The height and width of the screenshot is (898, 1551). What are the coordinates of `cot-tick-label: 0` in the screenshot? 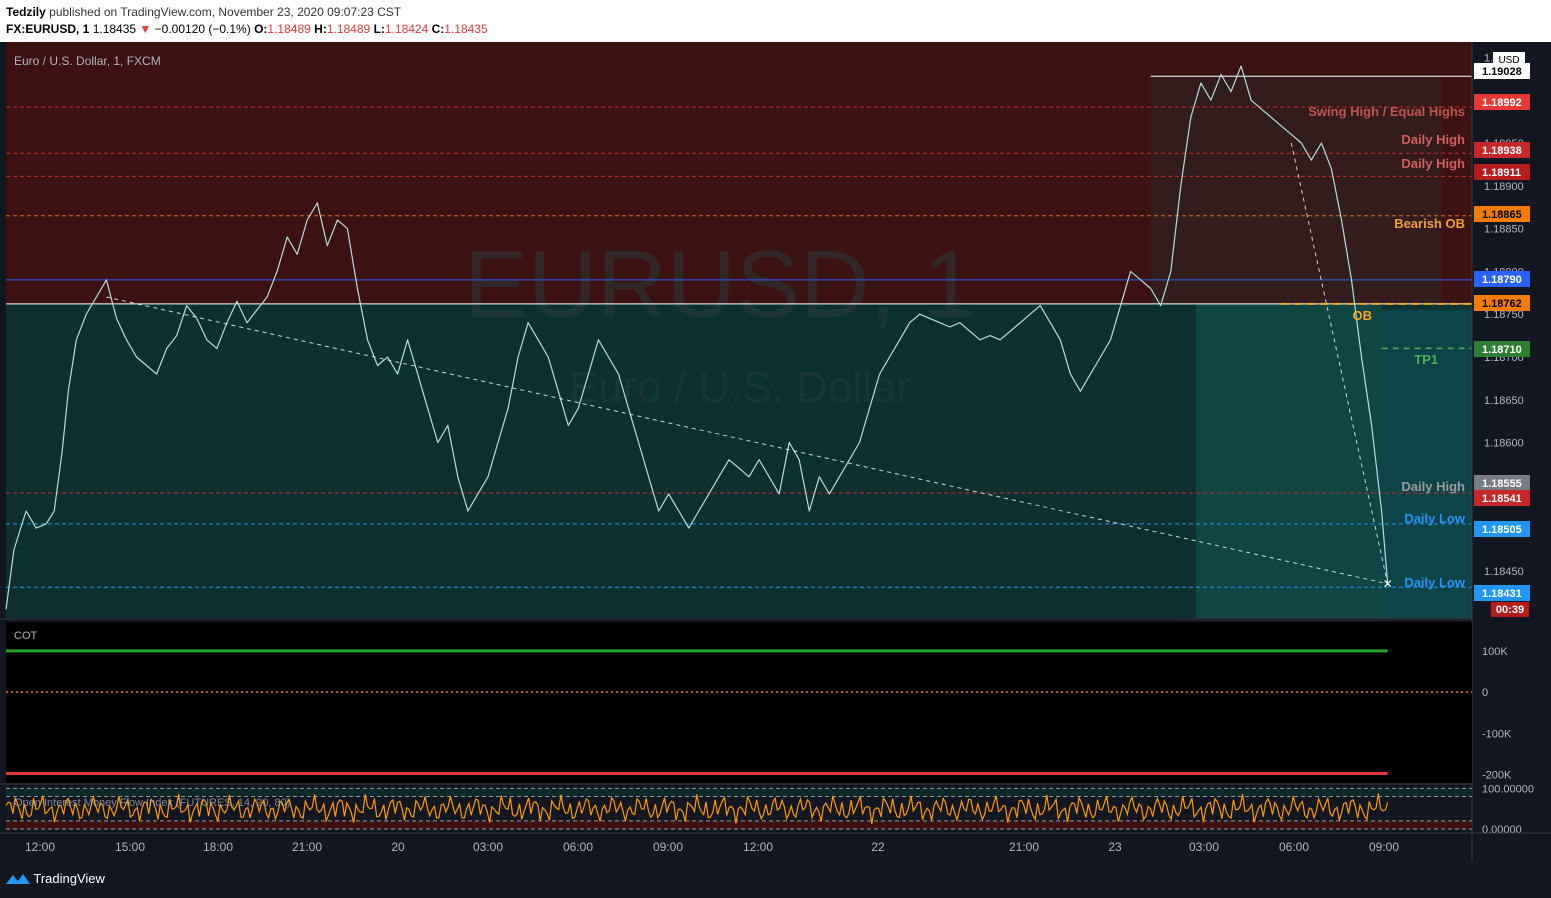 It's located at (1485, 693).